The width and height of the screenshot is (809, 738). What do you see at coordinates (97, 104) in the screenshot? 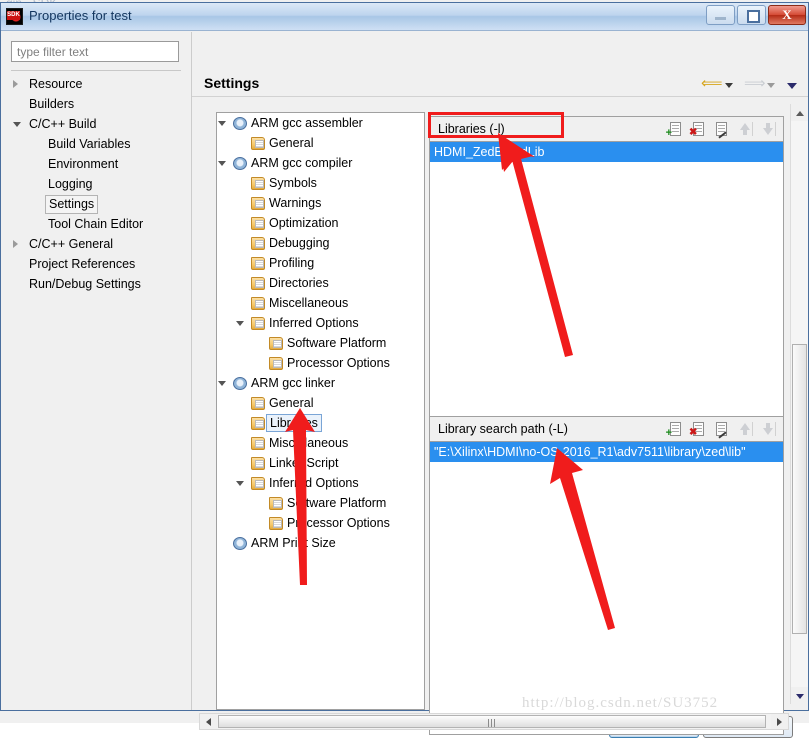
I see `sidebar-item-builders: Builders` at bounding box center [97, 104].